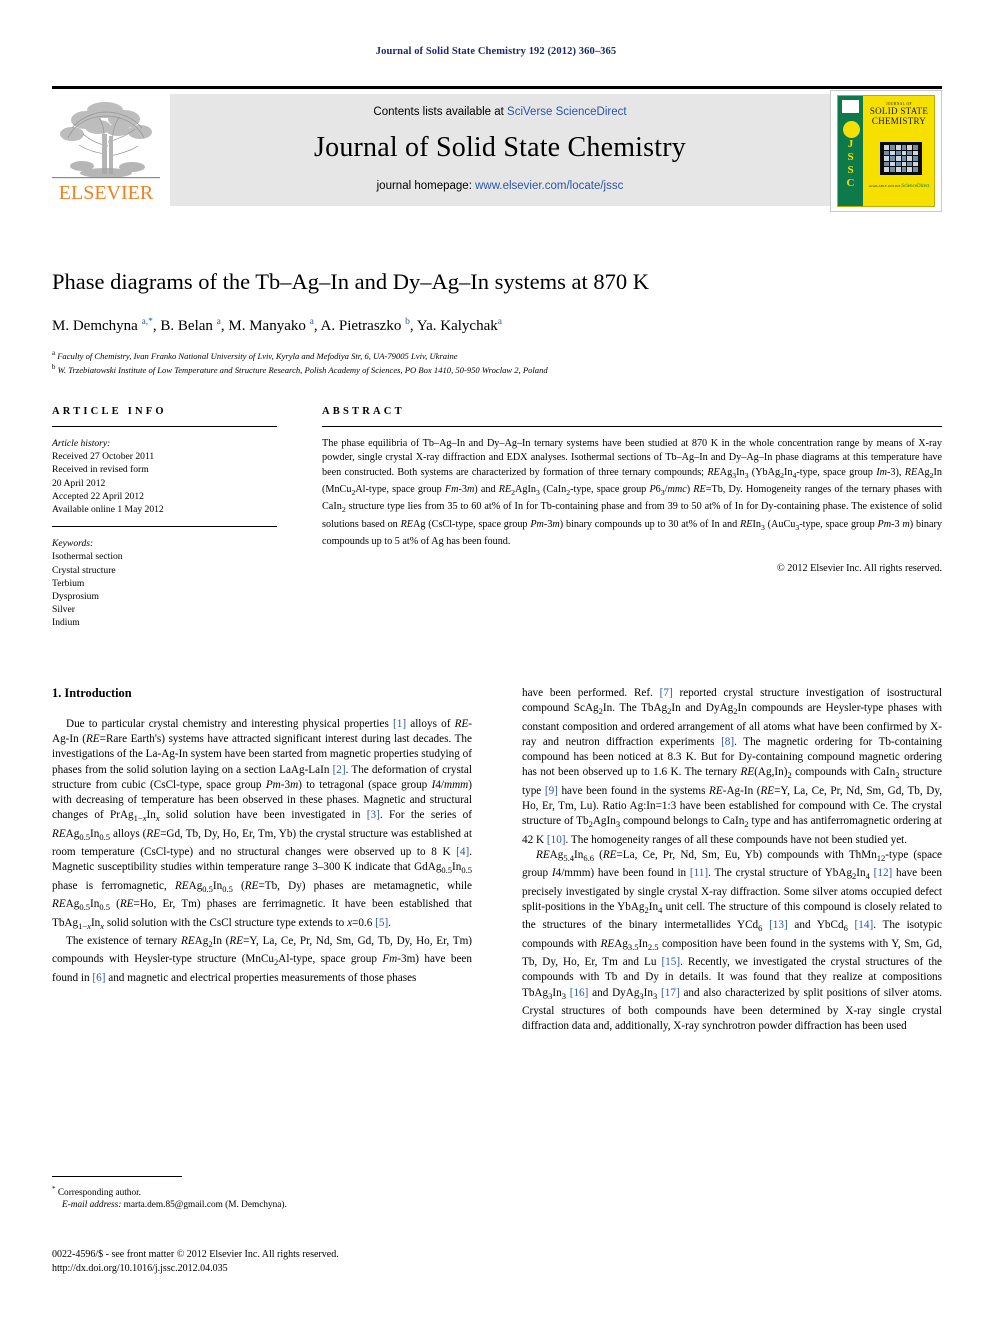 The width and height of the screenshot is (992, 1323). What do you see at coordinates (164, 527) in the screenshot?
I see `keywords-rule` at bounding box center [164, 527].